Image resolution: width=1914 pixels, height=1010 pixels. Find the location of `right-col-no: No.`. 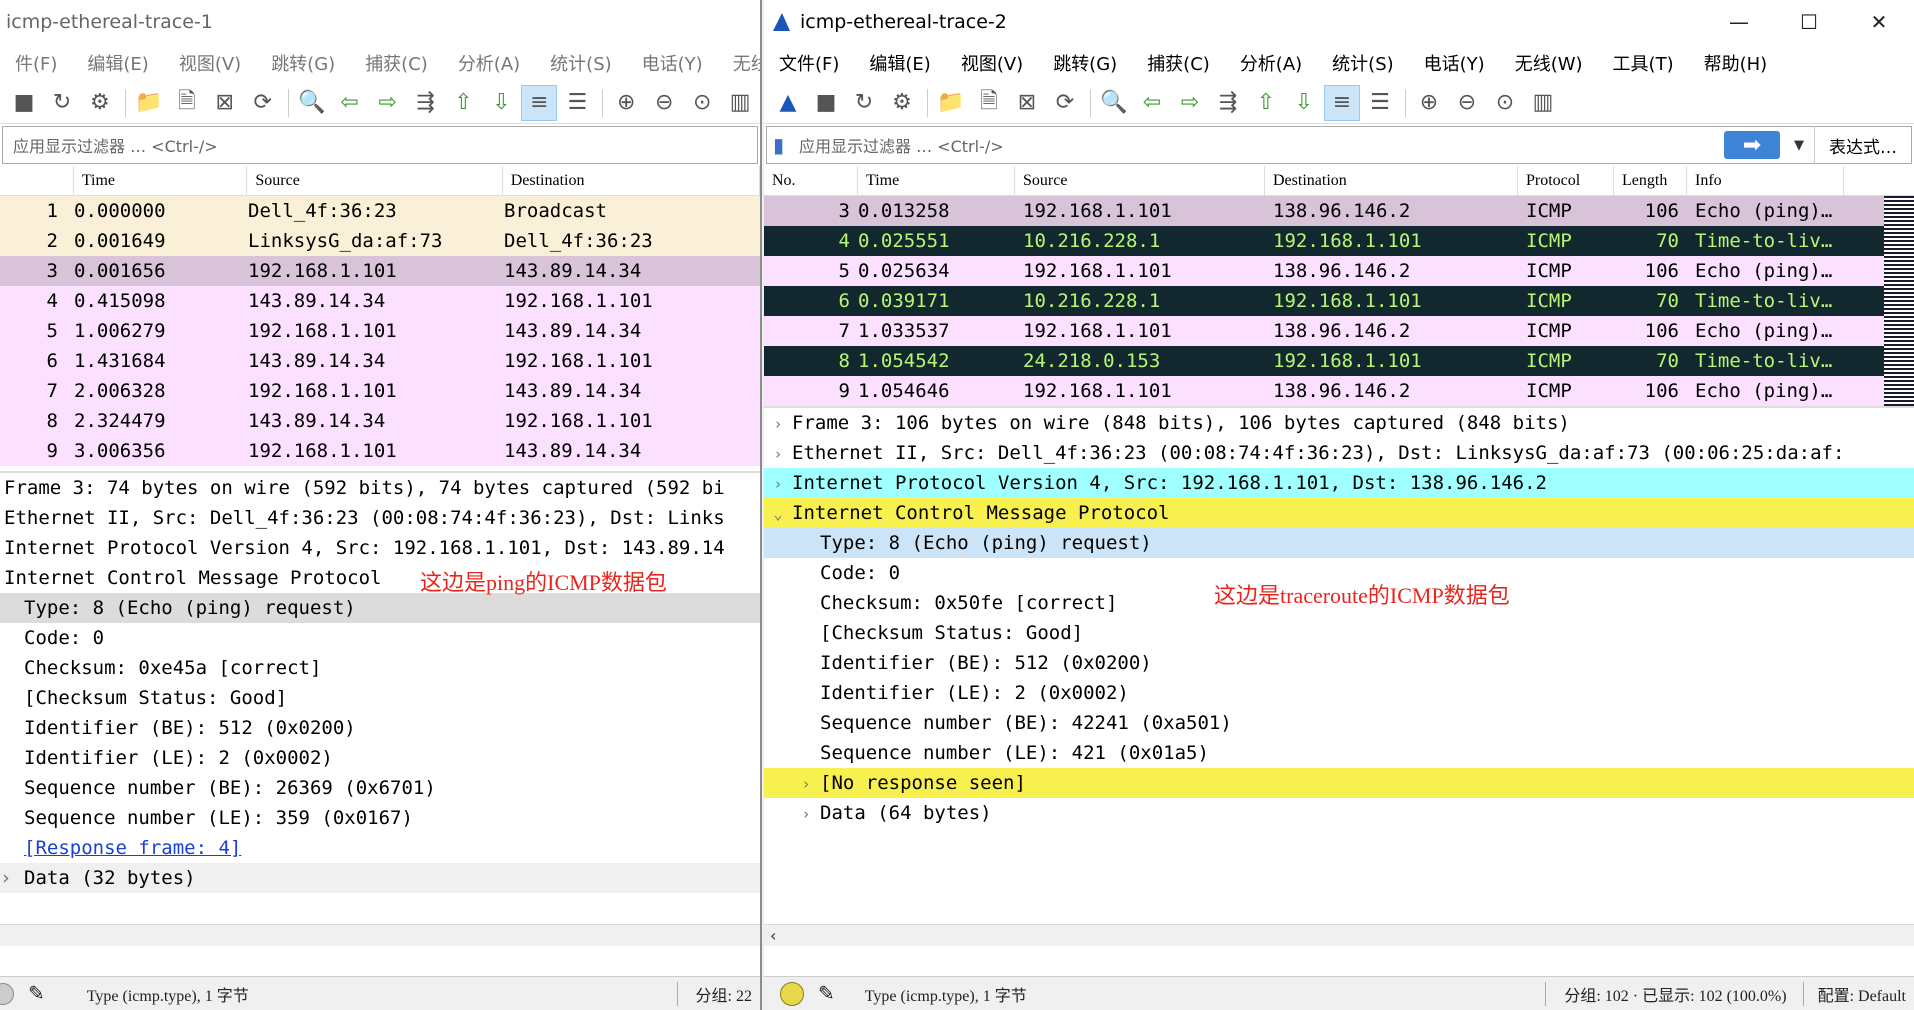

right-col-no: No. is located at coordinates (811, 181).